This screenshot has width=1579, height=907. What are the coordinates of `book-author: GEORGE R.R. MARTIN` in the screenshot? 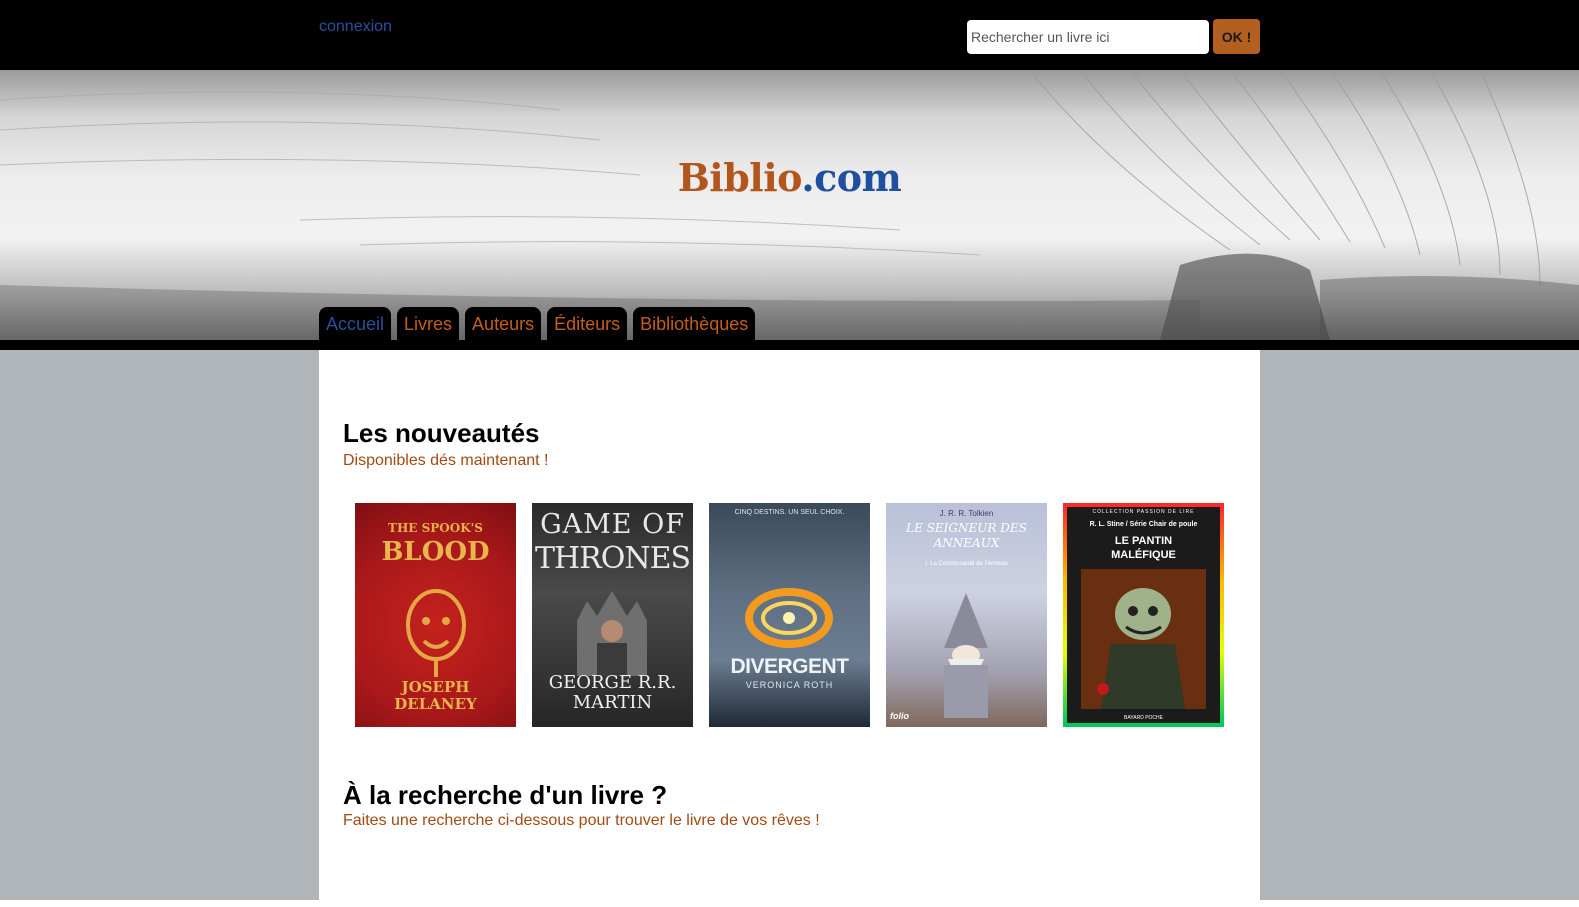 It's located at (612, 692).